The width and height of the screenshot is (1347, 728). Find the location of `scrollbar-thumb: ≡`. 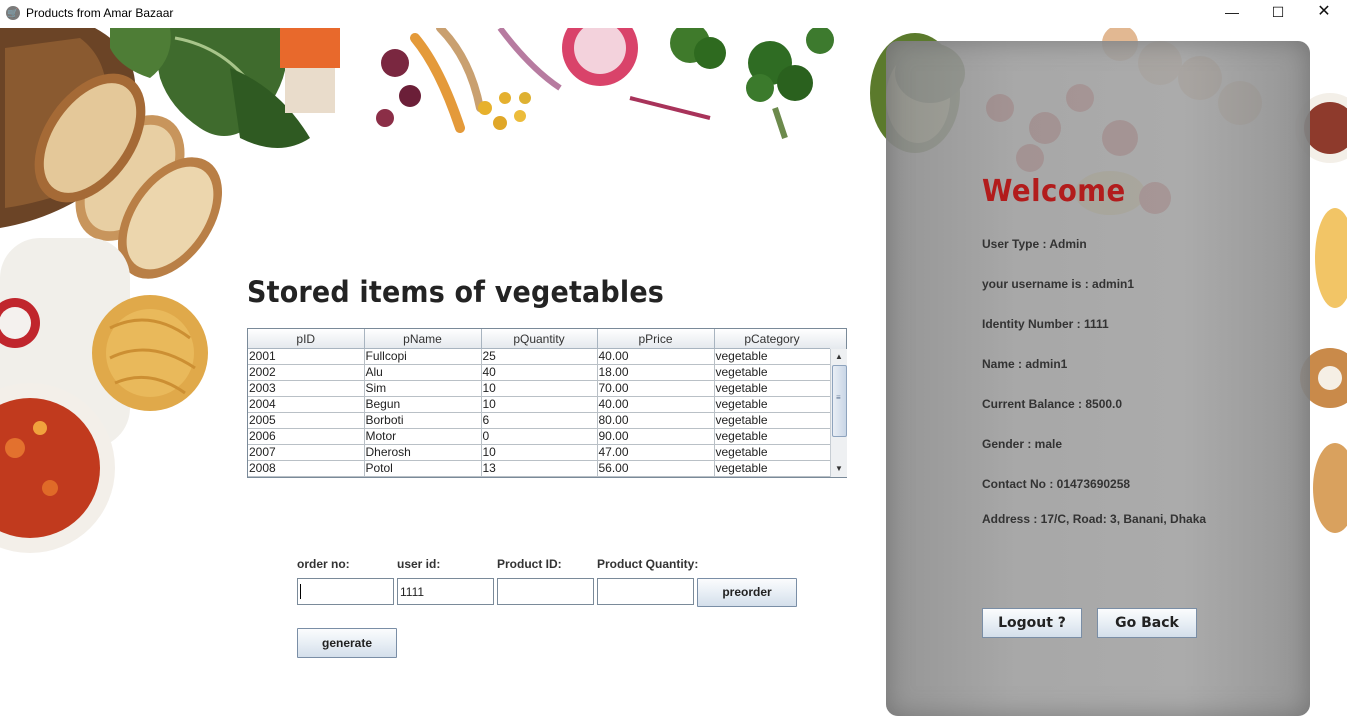

scrollbar-thumb: ≡ is located at coordinates (839, 401).